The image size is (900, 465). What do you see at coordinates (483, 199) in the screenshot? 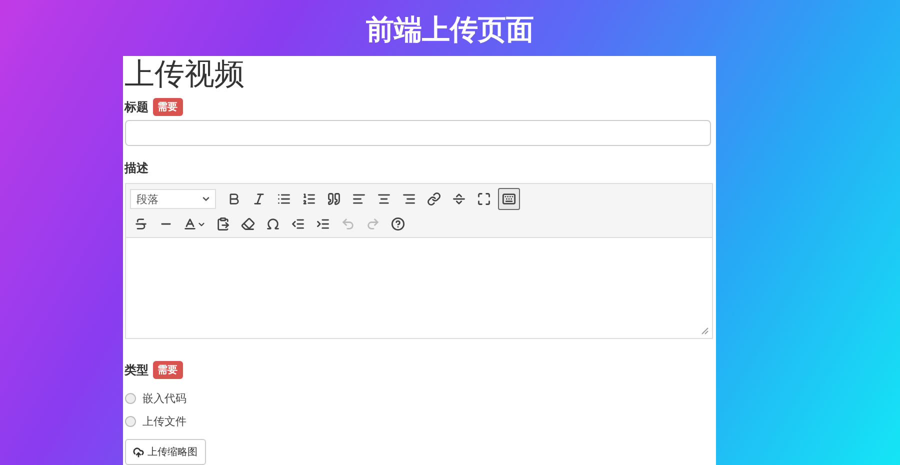
I see `fullscreen-icon` at bounding box center [483, 199].